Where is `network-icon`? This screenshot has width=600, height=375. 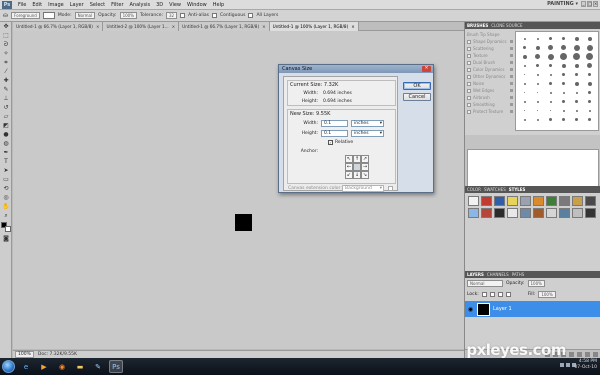
network-icon is located at coordinates (562, 365).